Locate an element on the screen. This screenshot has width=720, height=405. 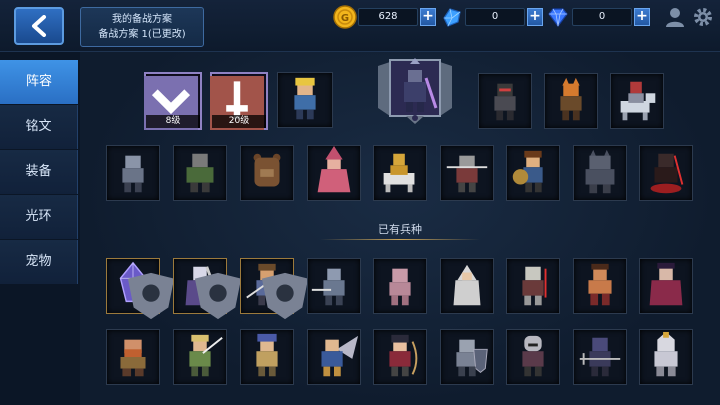
knight-unit-icon is located at coordinates (328, 287).